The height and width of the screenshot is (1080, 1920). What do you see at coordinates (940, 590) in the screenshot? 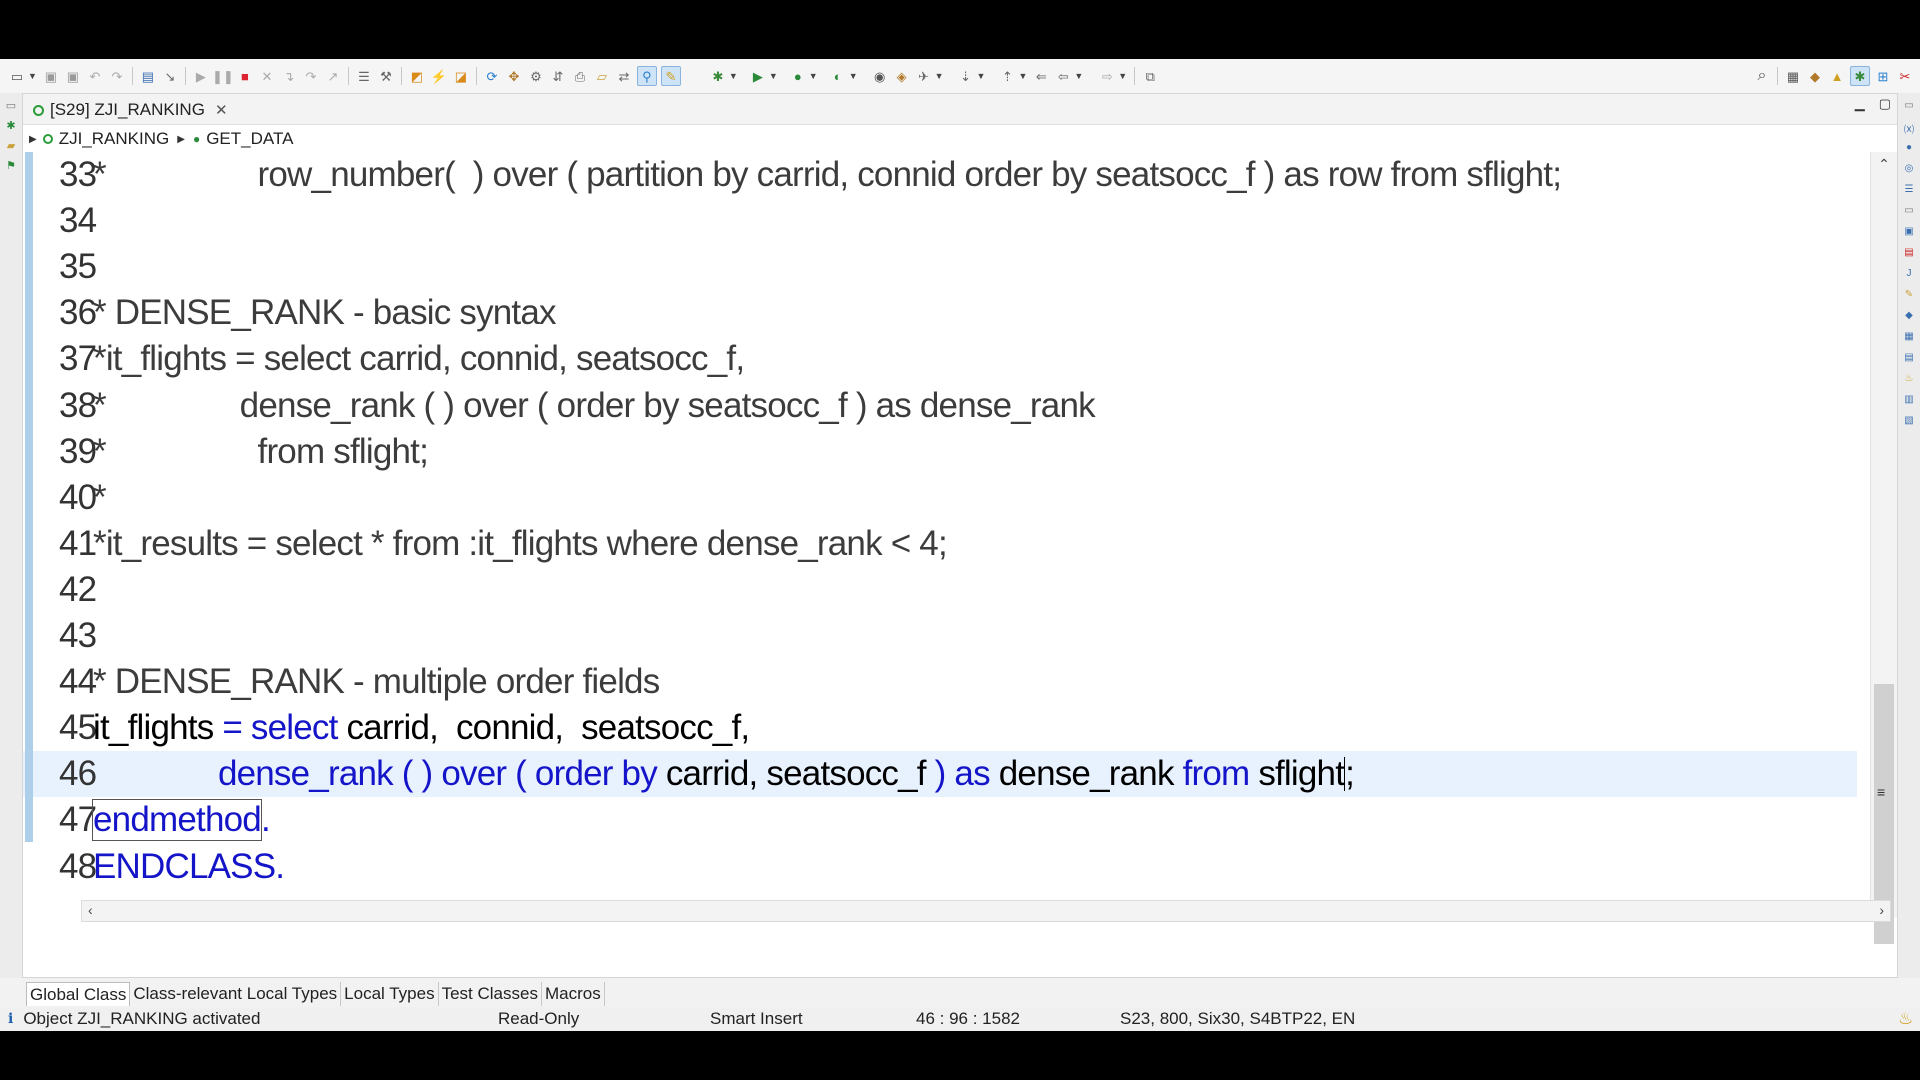
I see `code-line: 42` at bounding box center [940, 590].